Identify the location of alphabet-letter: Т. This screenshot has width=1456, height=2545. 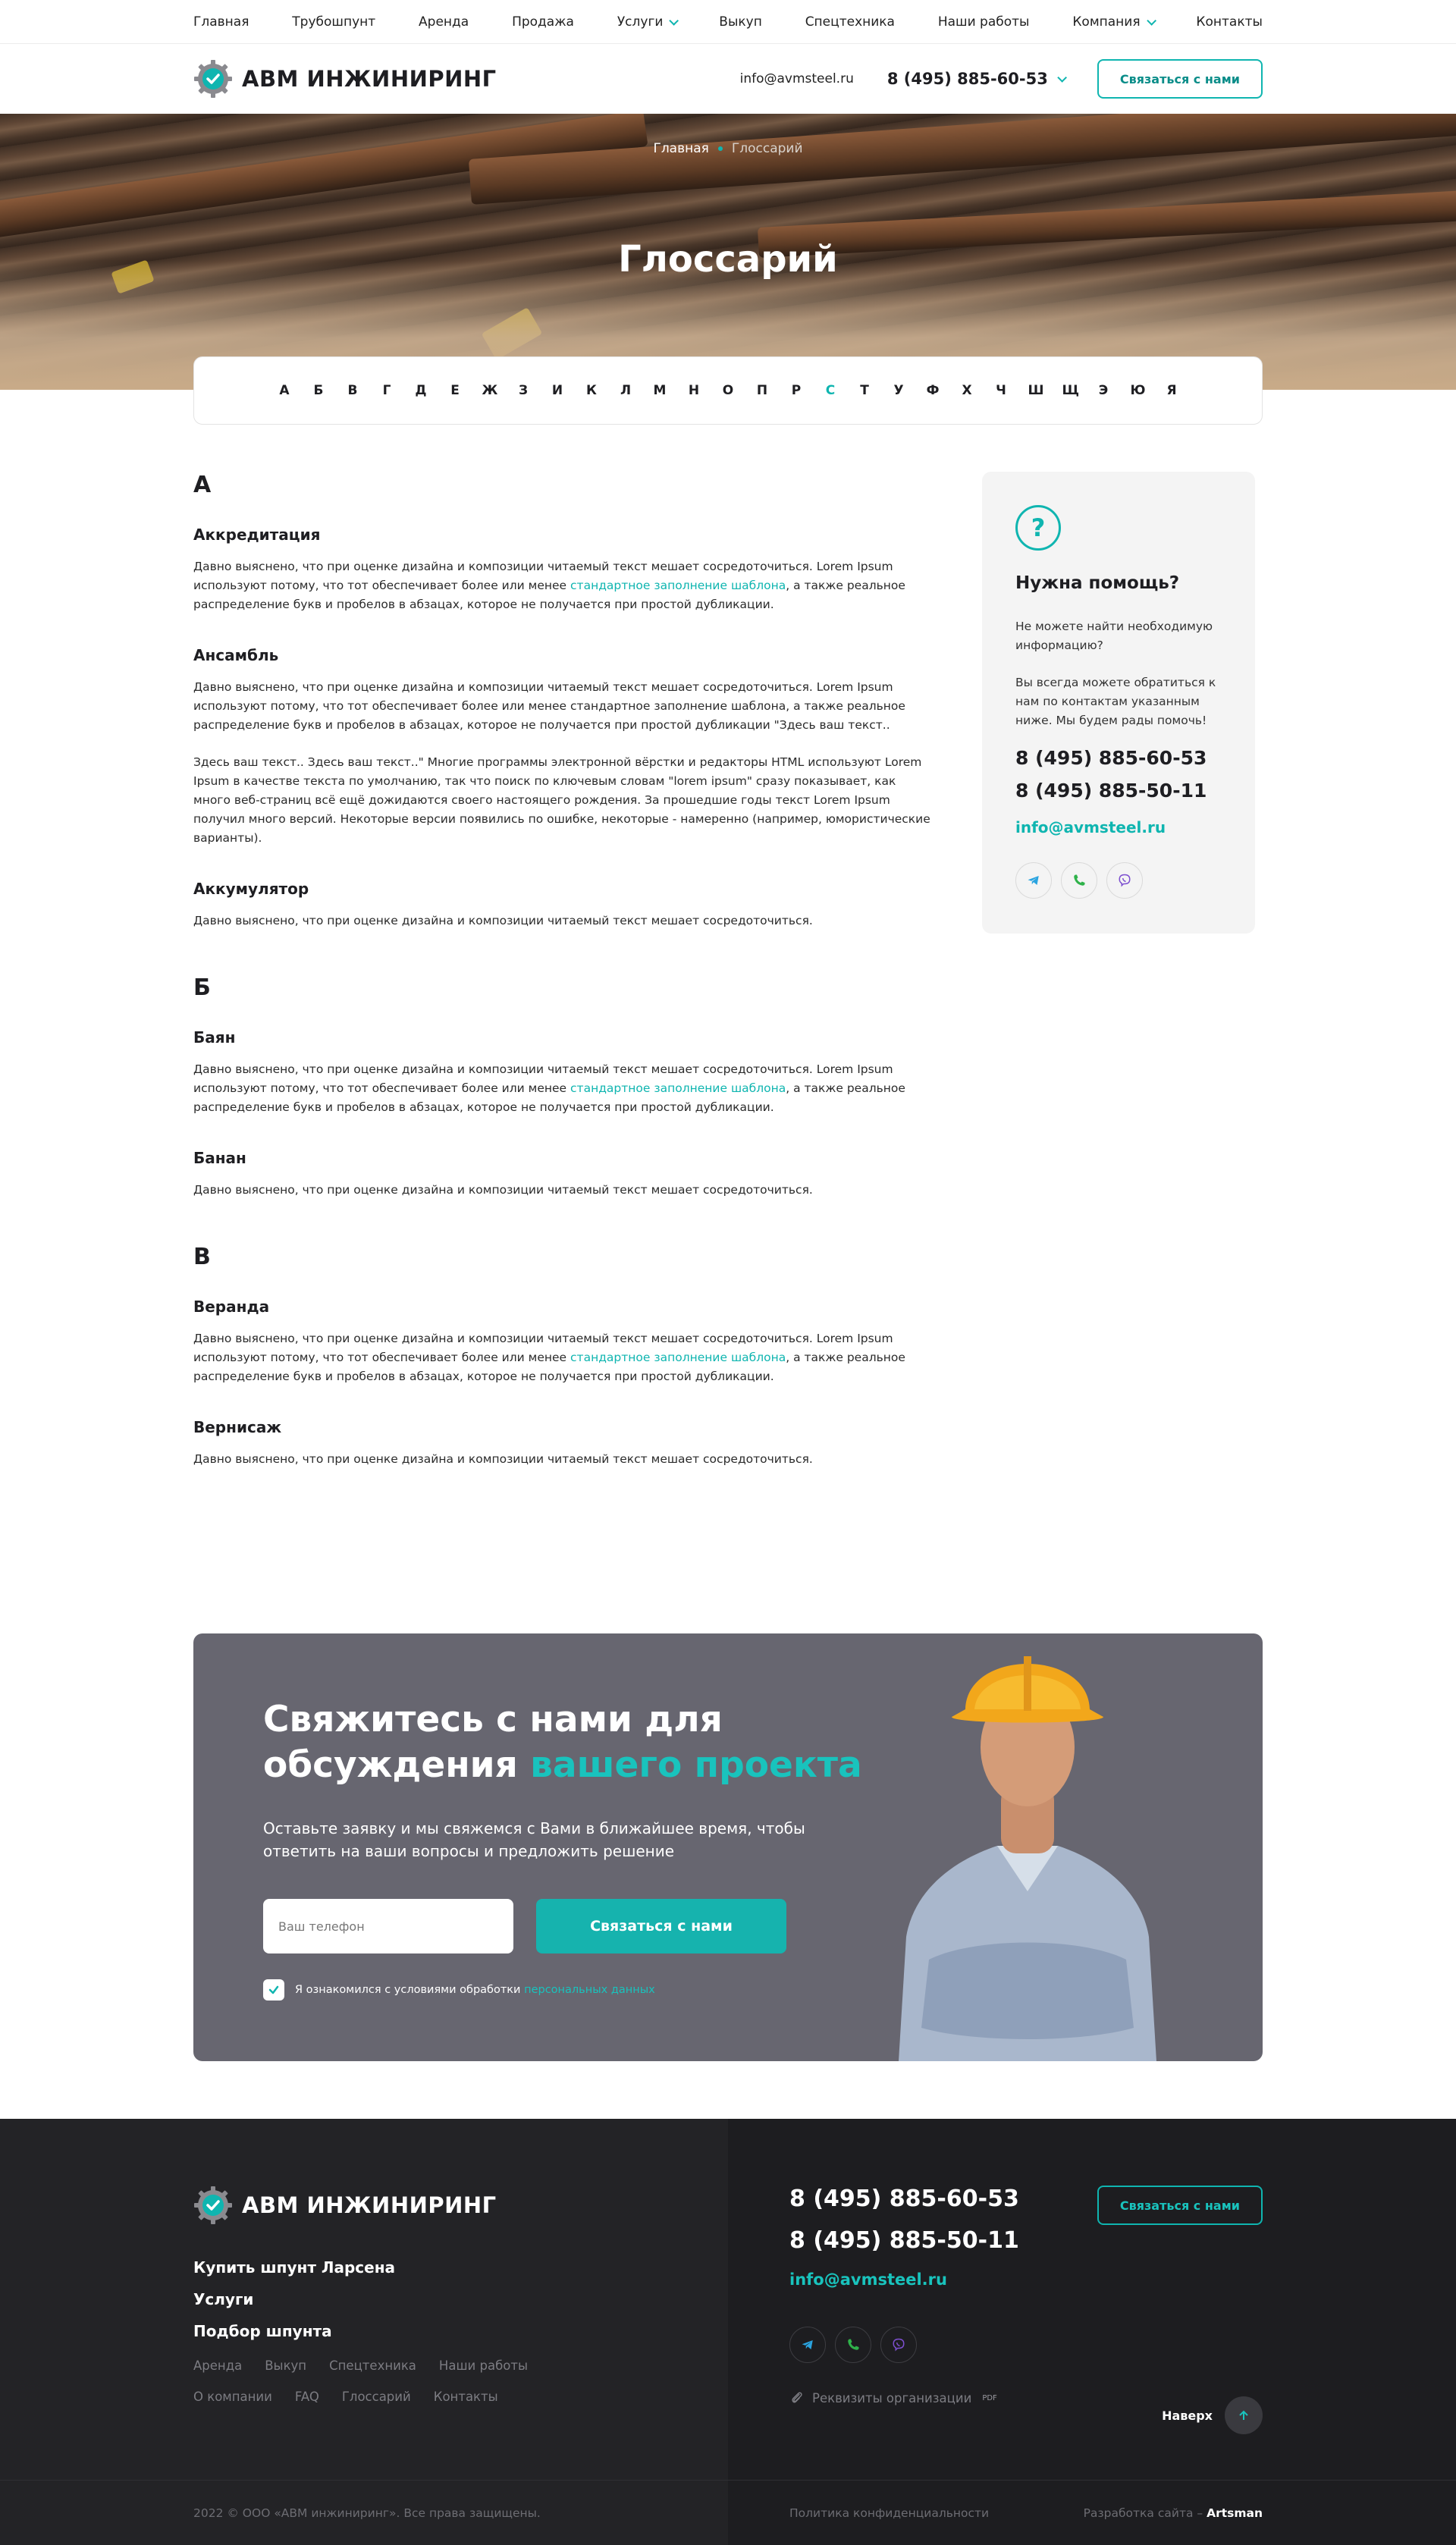
(865, 390).